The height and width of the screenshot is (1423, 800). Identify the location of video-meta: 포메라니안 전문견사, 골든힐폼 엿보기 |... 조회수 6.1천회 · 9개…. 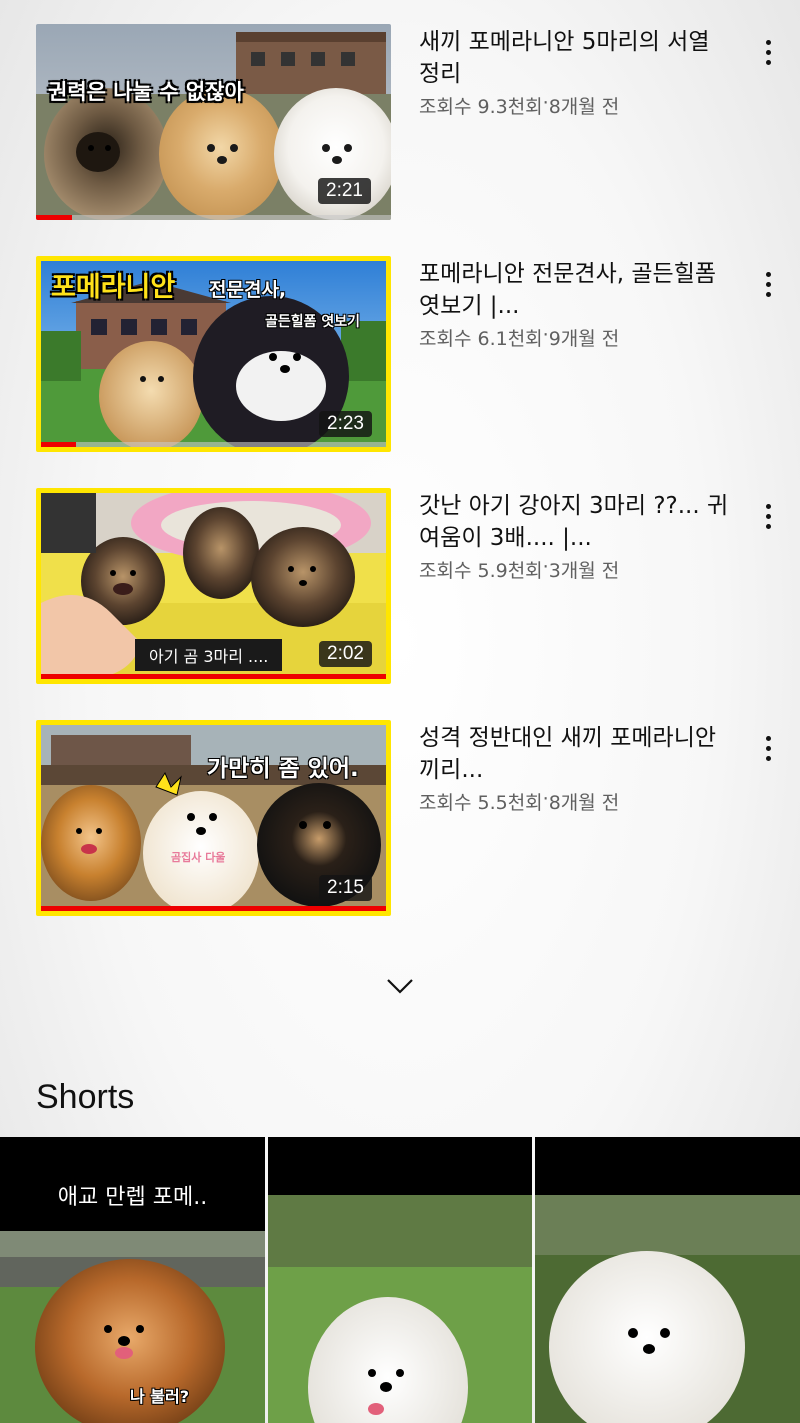
(574, 304).